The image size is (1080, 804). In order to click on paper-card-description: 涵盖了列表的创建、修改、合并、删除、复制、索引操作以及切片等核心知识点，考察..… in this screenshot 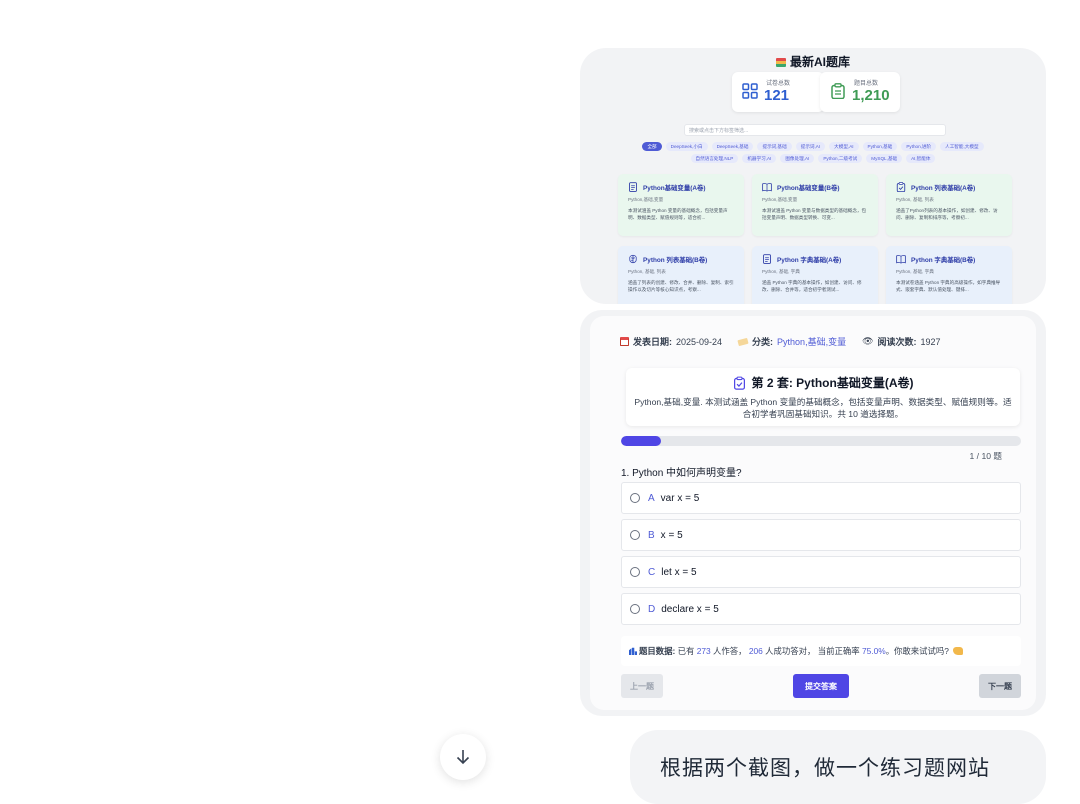, I will do `click(681, 286)`.